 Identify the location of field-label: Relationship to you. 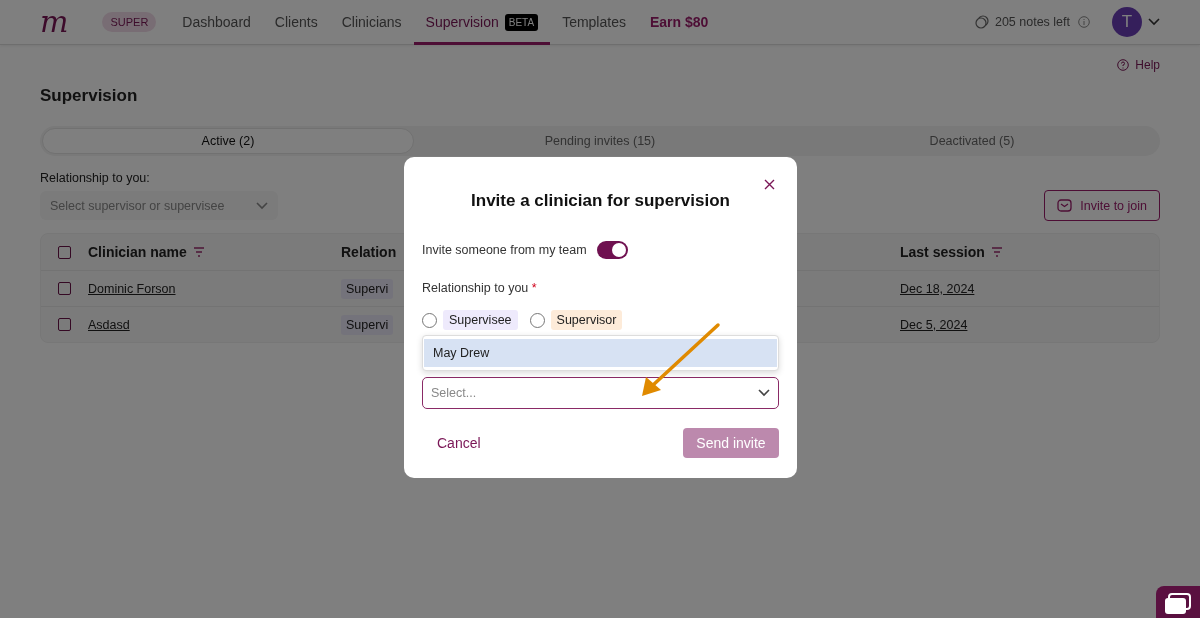
(475, 288).